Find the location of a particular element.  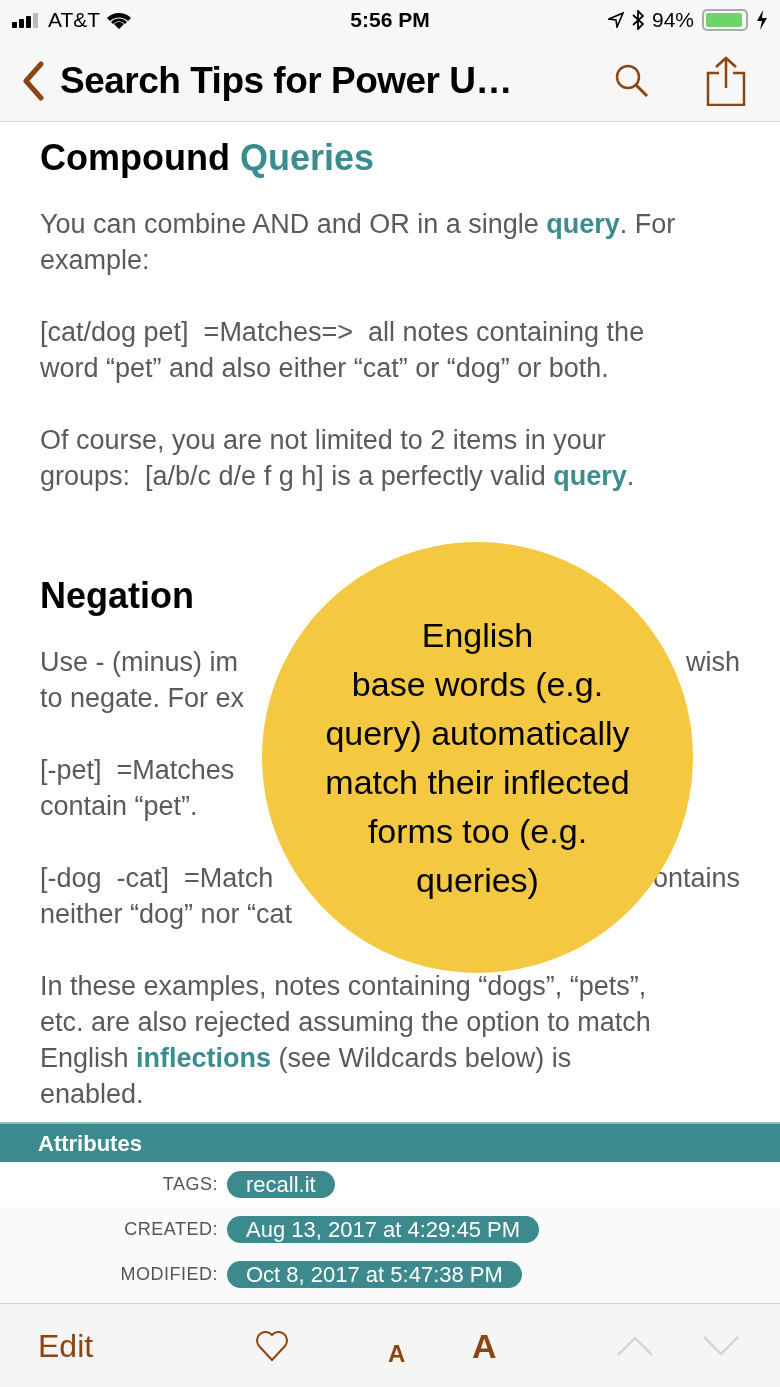

attributes-title: Attributes is located at coordinates (90, 1143).